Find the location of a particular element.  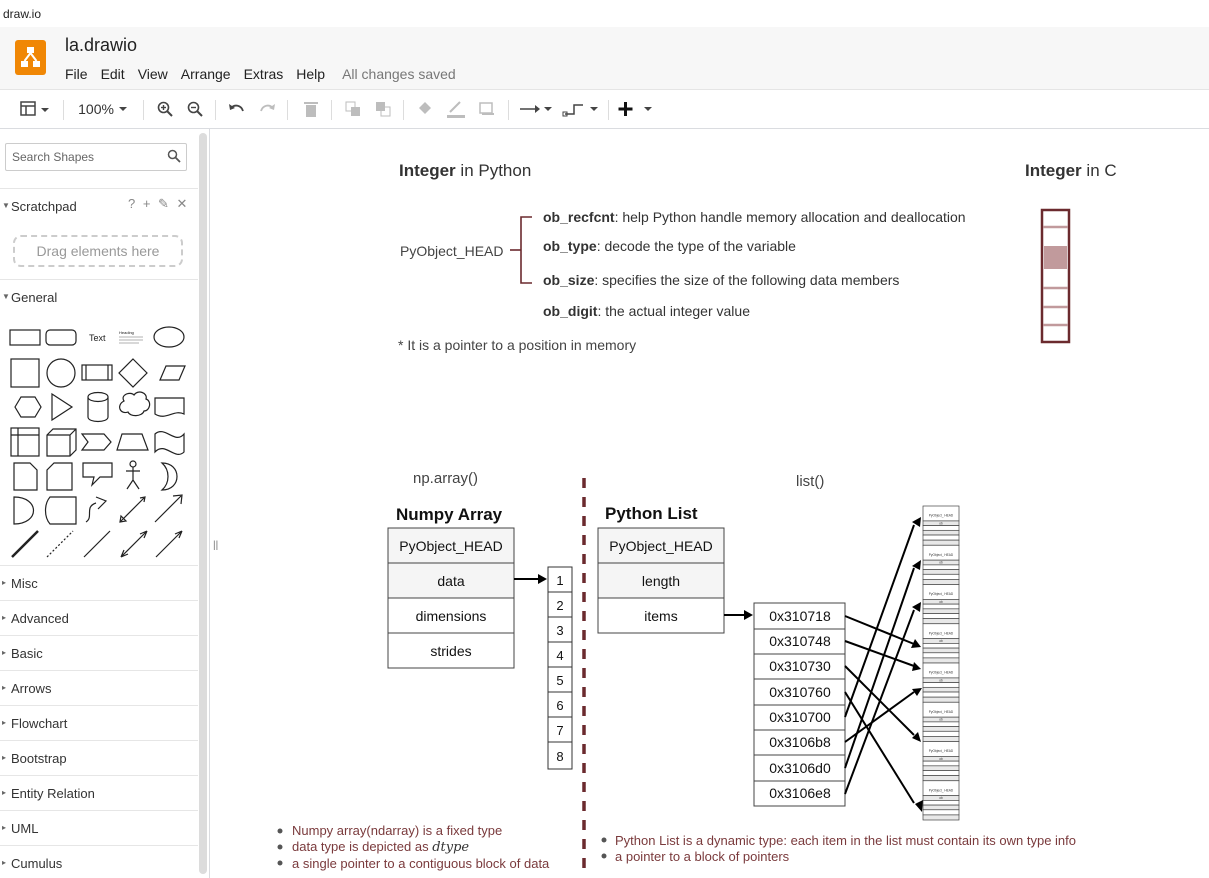

sidebar-item-entity-relation: ▸ Entity Relation is located at coordinates (99, 792).